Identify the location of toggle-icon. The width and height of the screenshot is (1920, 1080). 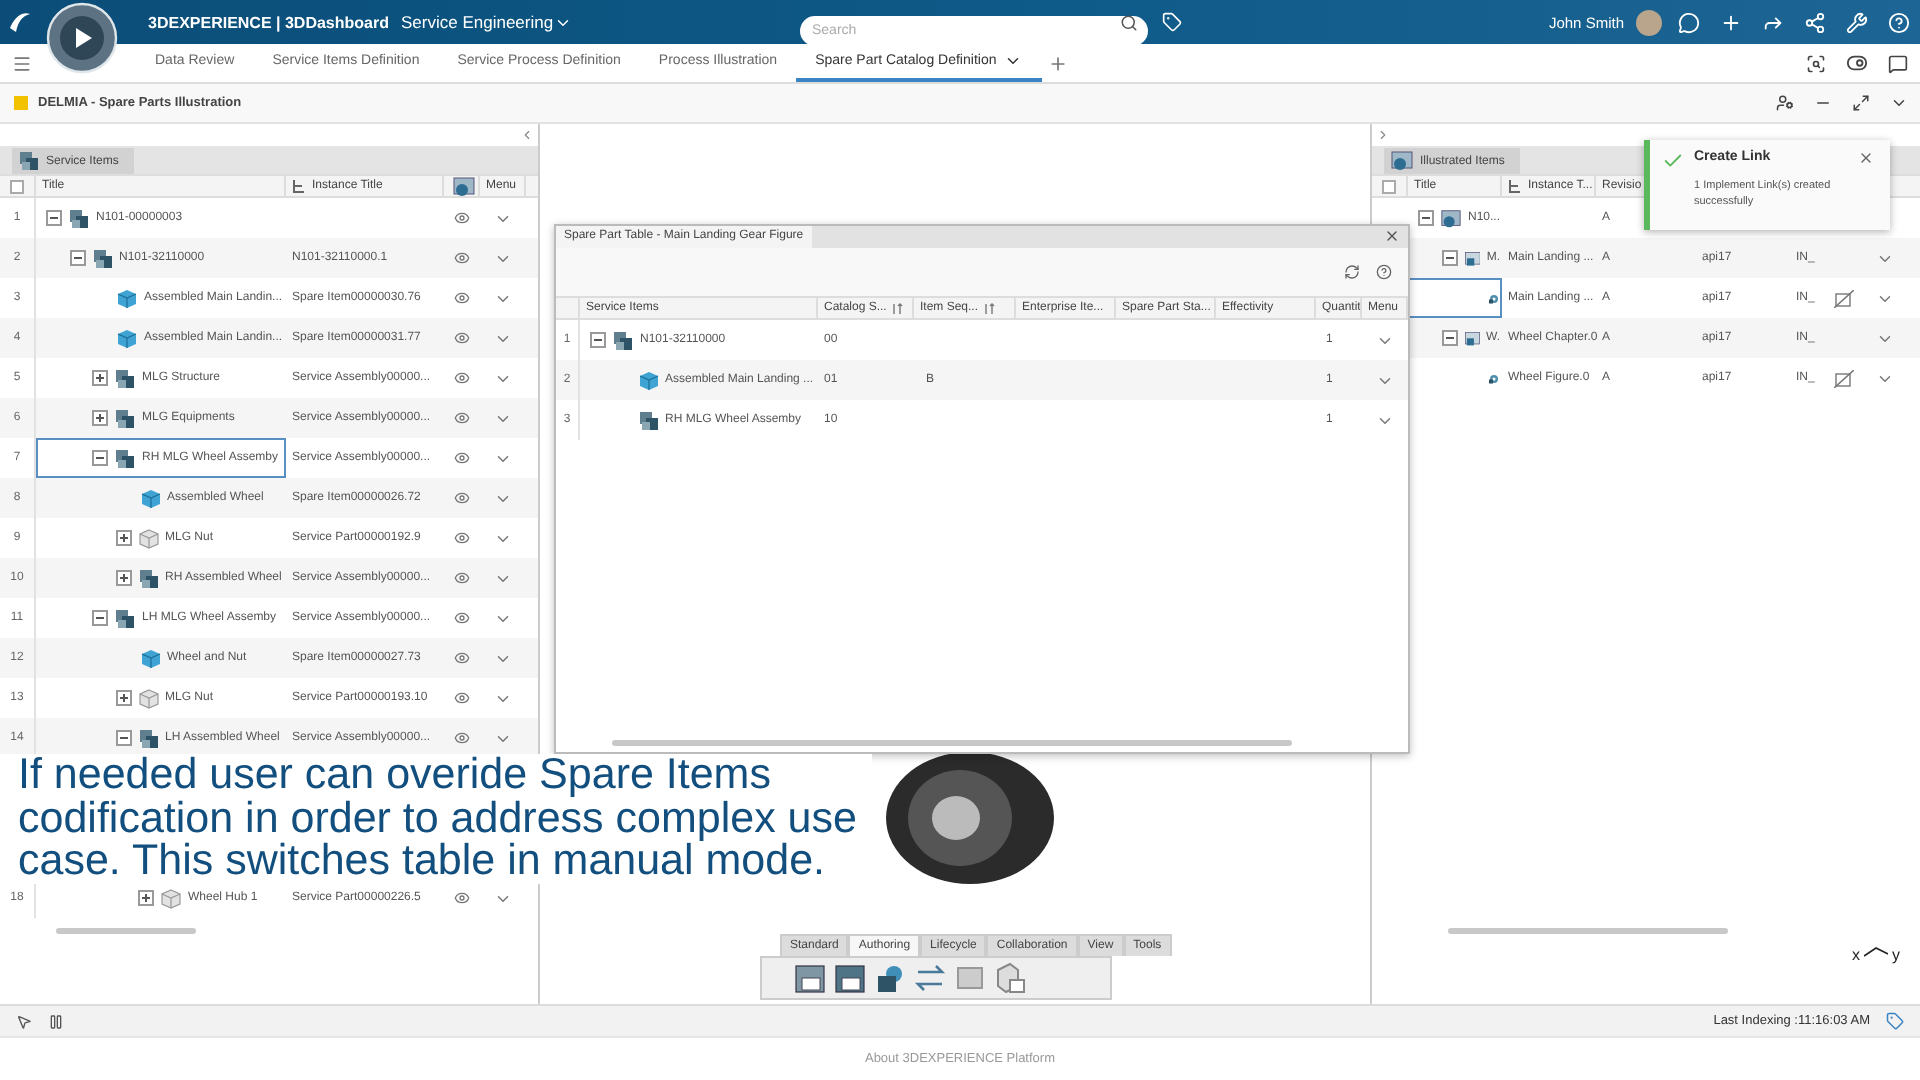
(1857, 63).